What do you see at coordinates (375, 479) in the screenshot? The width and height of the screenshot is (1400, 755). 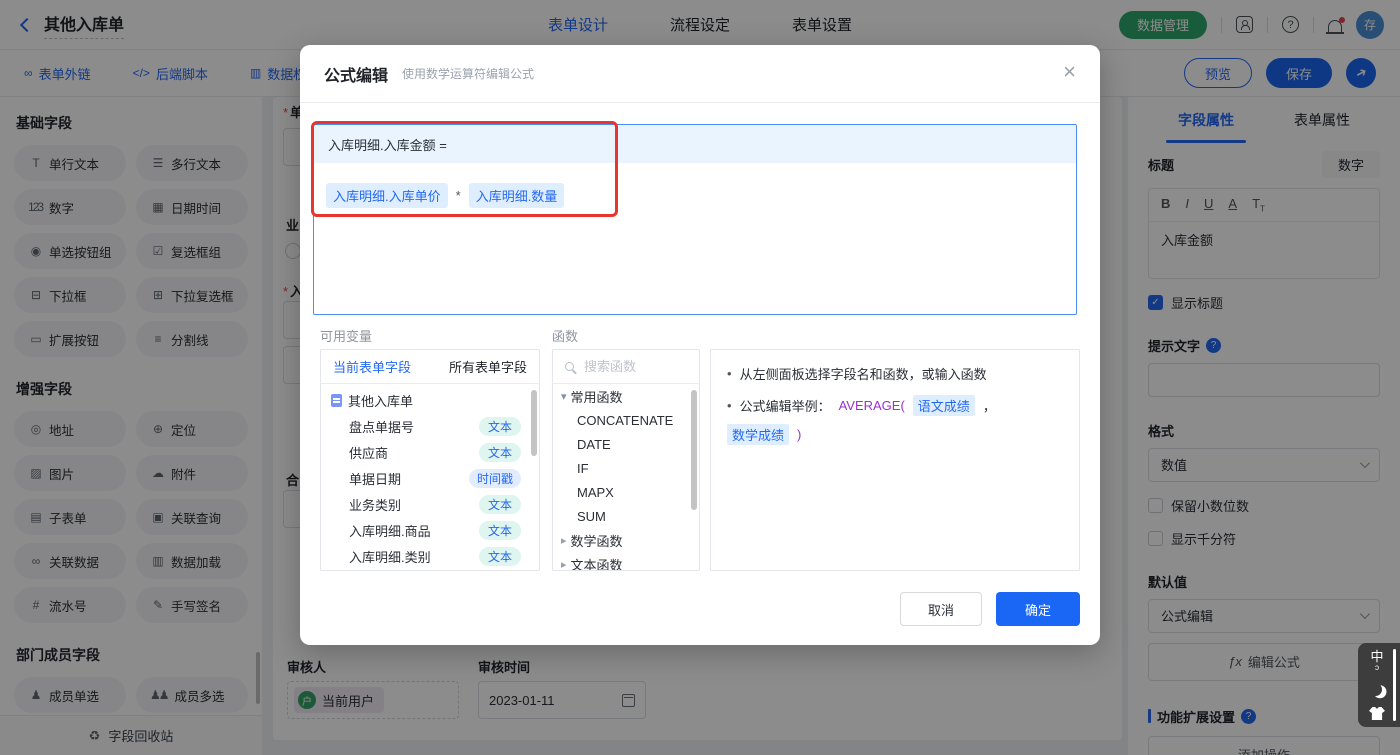 I see `variable-name: 单据日期` at bounding box center [375, 479].